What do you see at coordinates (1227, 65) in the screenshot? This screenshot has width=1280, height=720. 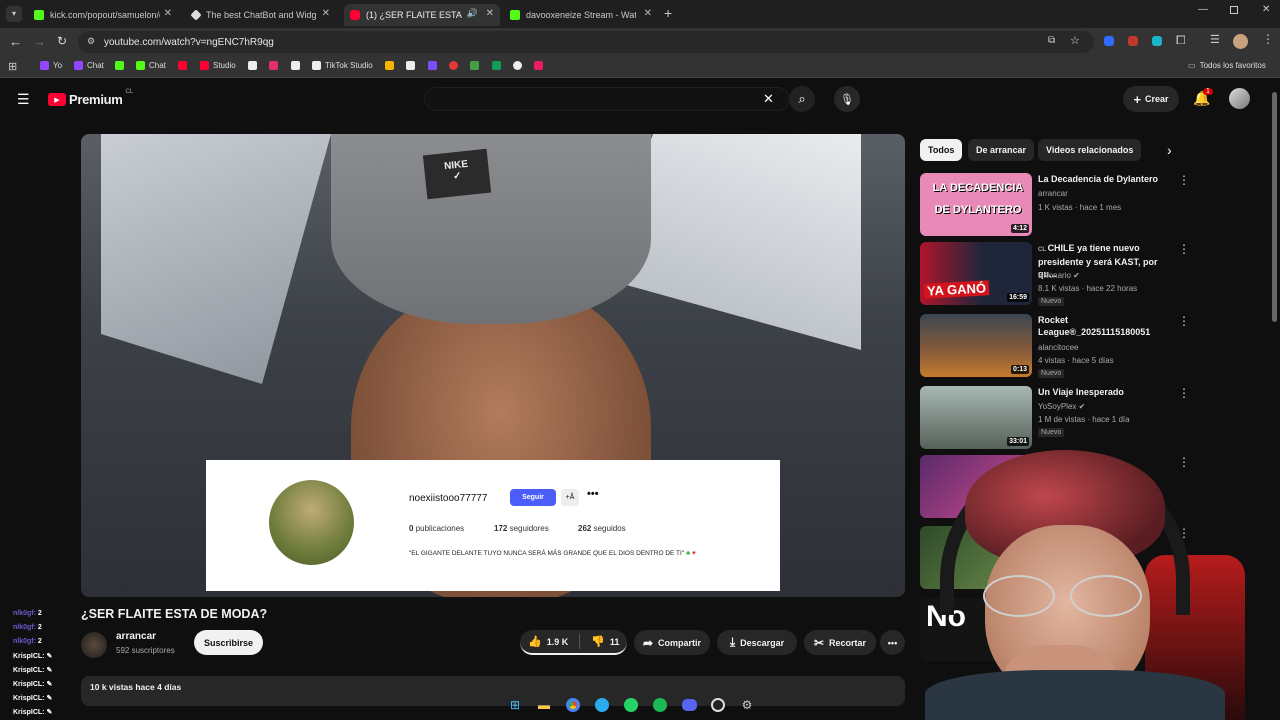 I see `all-bookmarks-folder: ▭ Todos los favoritos` at bounding box center [1227, 65].